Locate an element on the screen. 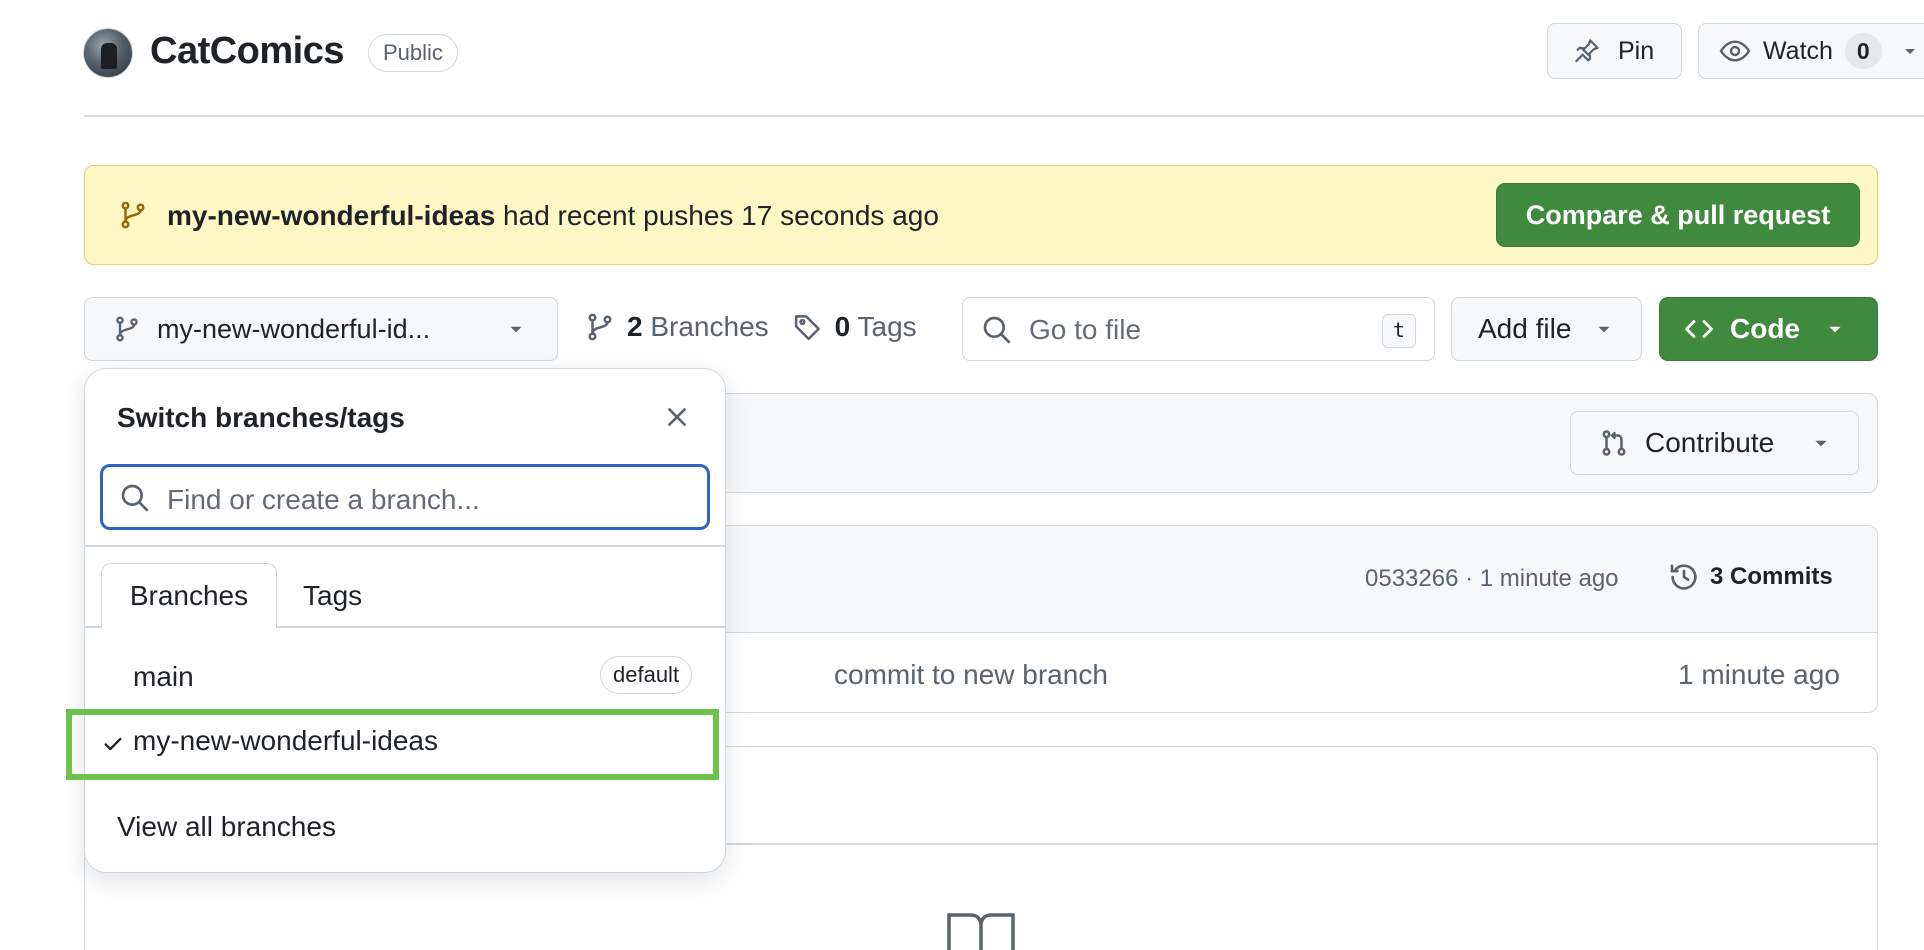 This screenshot has height=950, width=1924. pin-label: Pin is located at coordinates (1636, 50).